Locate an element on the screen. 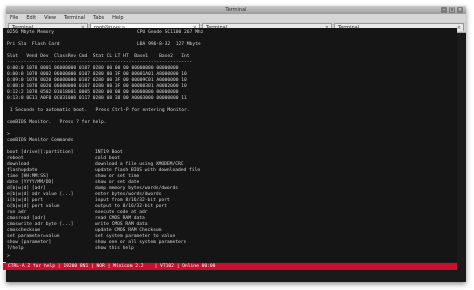 The height and width of the screenshot is (290, 474). window-title: Terminal is located at coordinates (236, 10).